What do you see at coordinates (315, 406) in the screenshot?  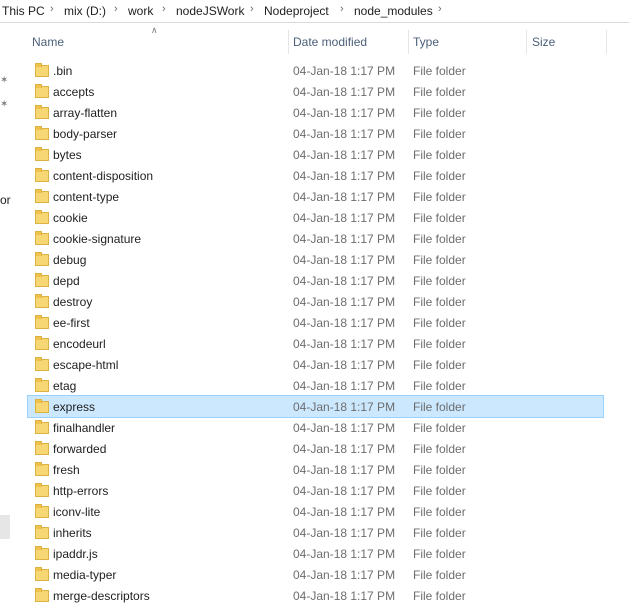 I see `file-row: express 04-Jan-18 1:17 PM File folder` at bounding box center [315, 406].